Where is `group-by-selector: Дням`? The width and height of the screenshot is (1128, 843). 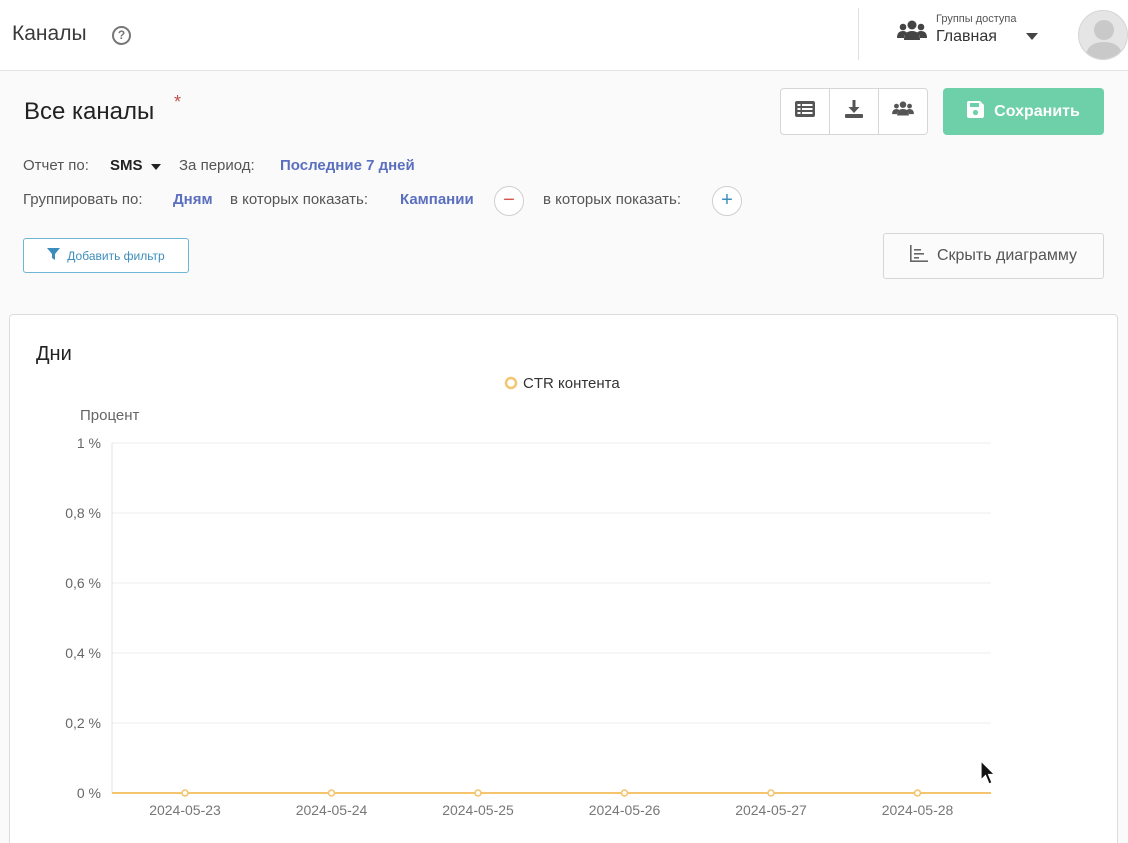
group-by-selector: Дням is located at coordinates (193, 199).